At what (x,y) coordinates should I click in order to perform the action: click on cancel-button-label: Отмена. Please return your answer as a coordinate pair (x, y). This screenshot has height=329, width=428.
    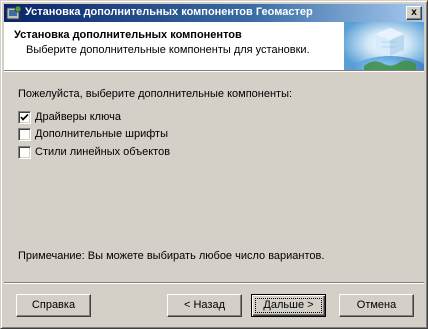
    Looking at the image, I should click on (376, 305).